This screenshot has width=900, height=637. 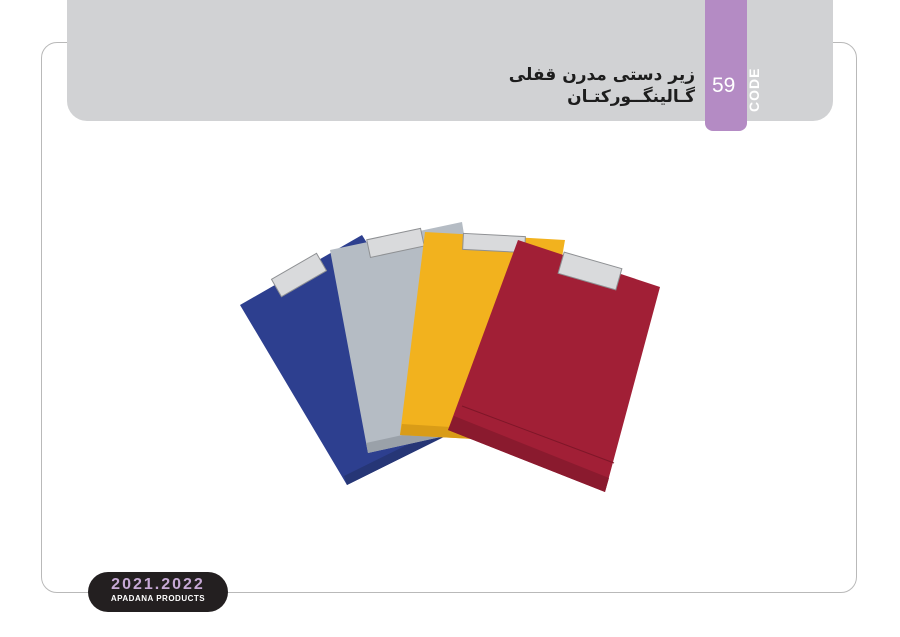 I want to click on code-tab, so click(x=726, y=65).